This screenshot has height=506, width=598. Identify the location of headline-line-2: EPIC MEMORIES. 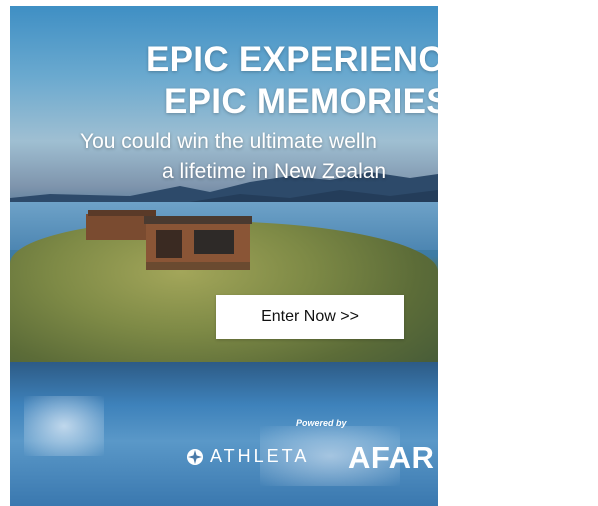
(301, 101).